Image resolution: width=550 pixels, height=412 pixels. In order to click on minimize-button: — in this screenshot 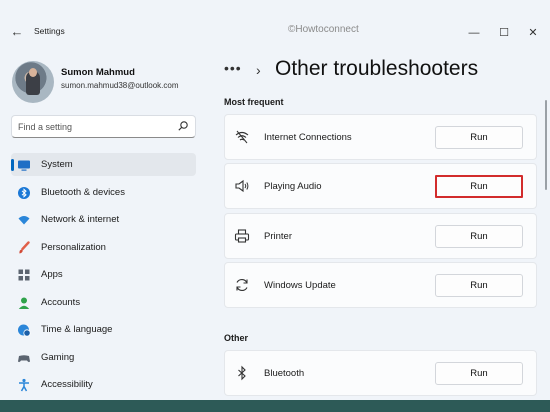, I will do `click(474, 33)`.